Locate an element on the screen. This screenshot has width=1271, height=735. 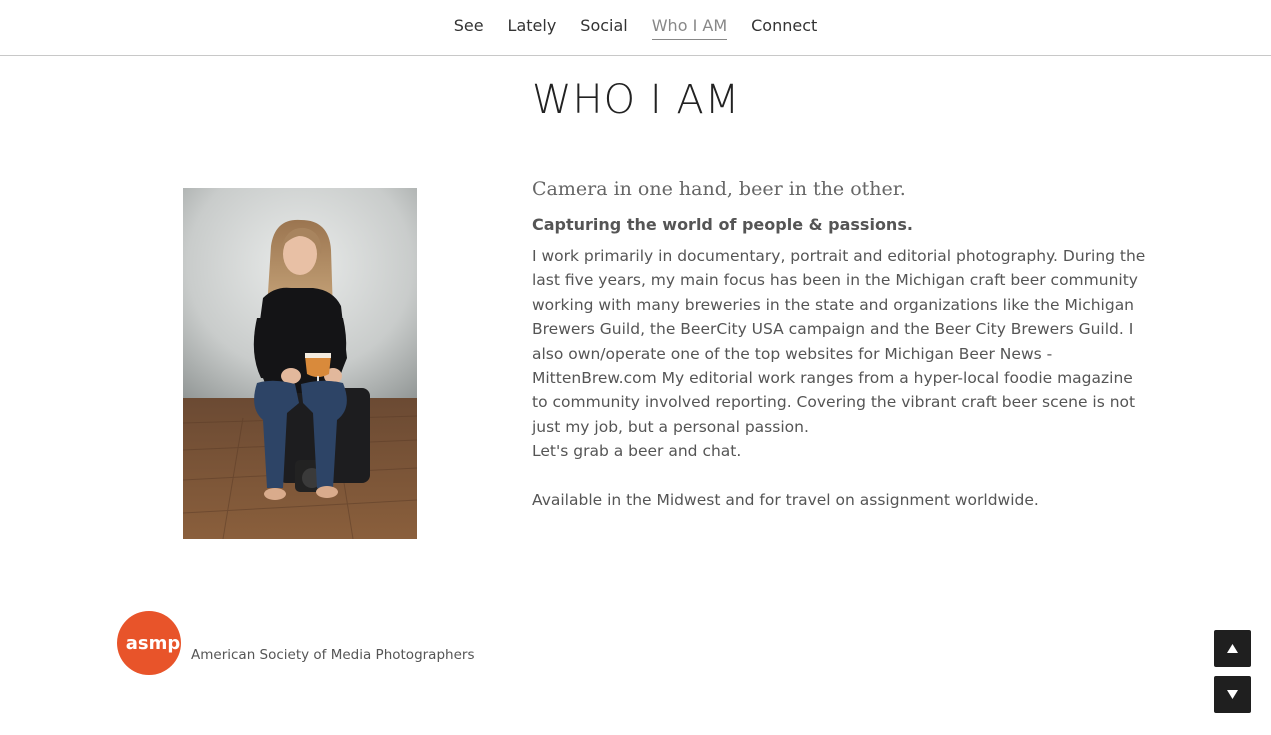
top-navigation: See Lately Social Who I AM Connect is located at coordinates (635, 28).